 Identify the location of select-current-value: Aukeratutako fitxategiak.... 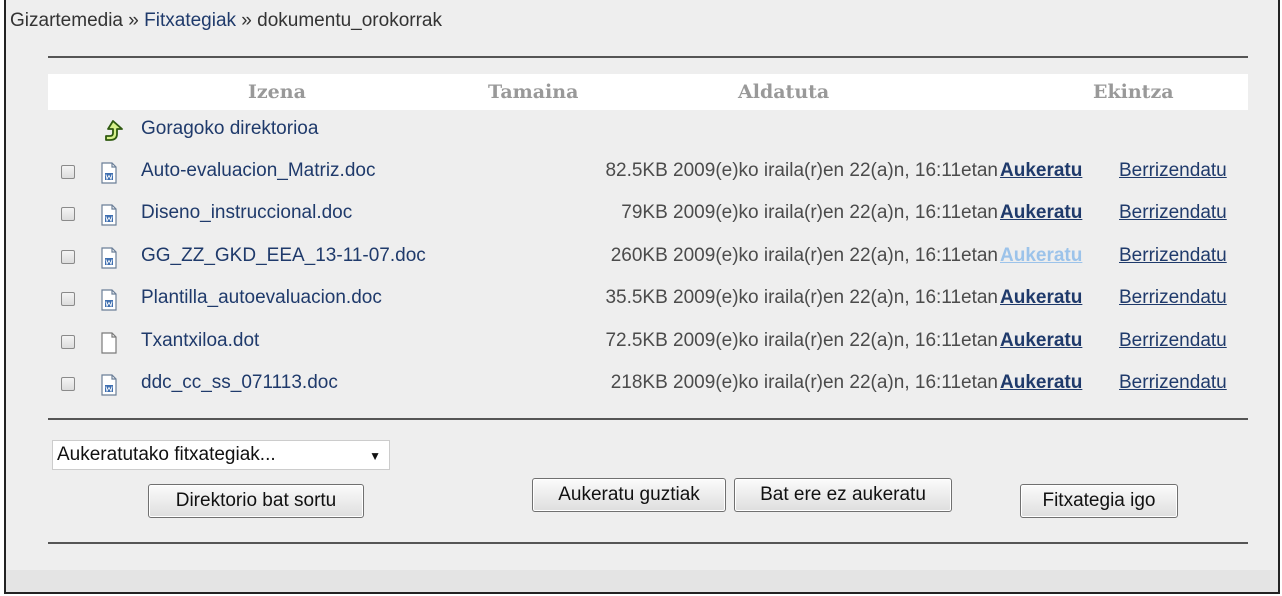
(166, 454).